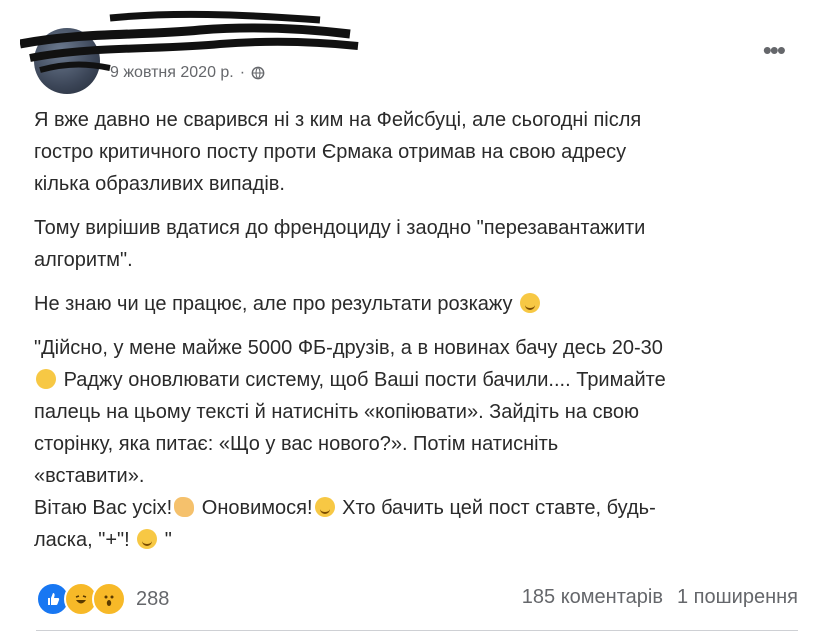 This screenshot has height=639, width=828. I want to click on quote-part-6: ", so click(168, 540).